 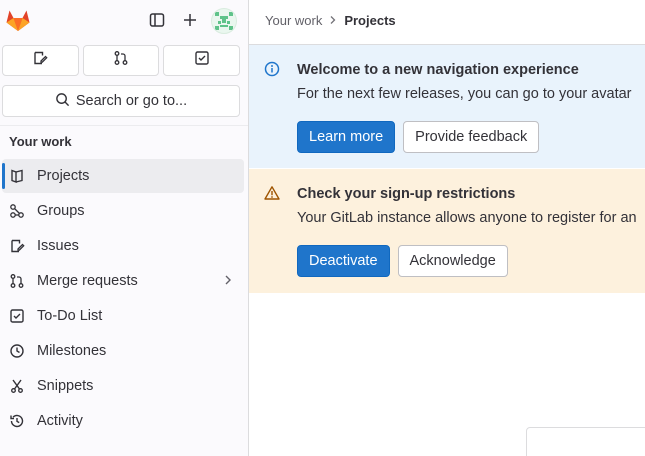 I want to click on sidebar-item-issues: Issues, so click(x=123, y=246).